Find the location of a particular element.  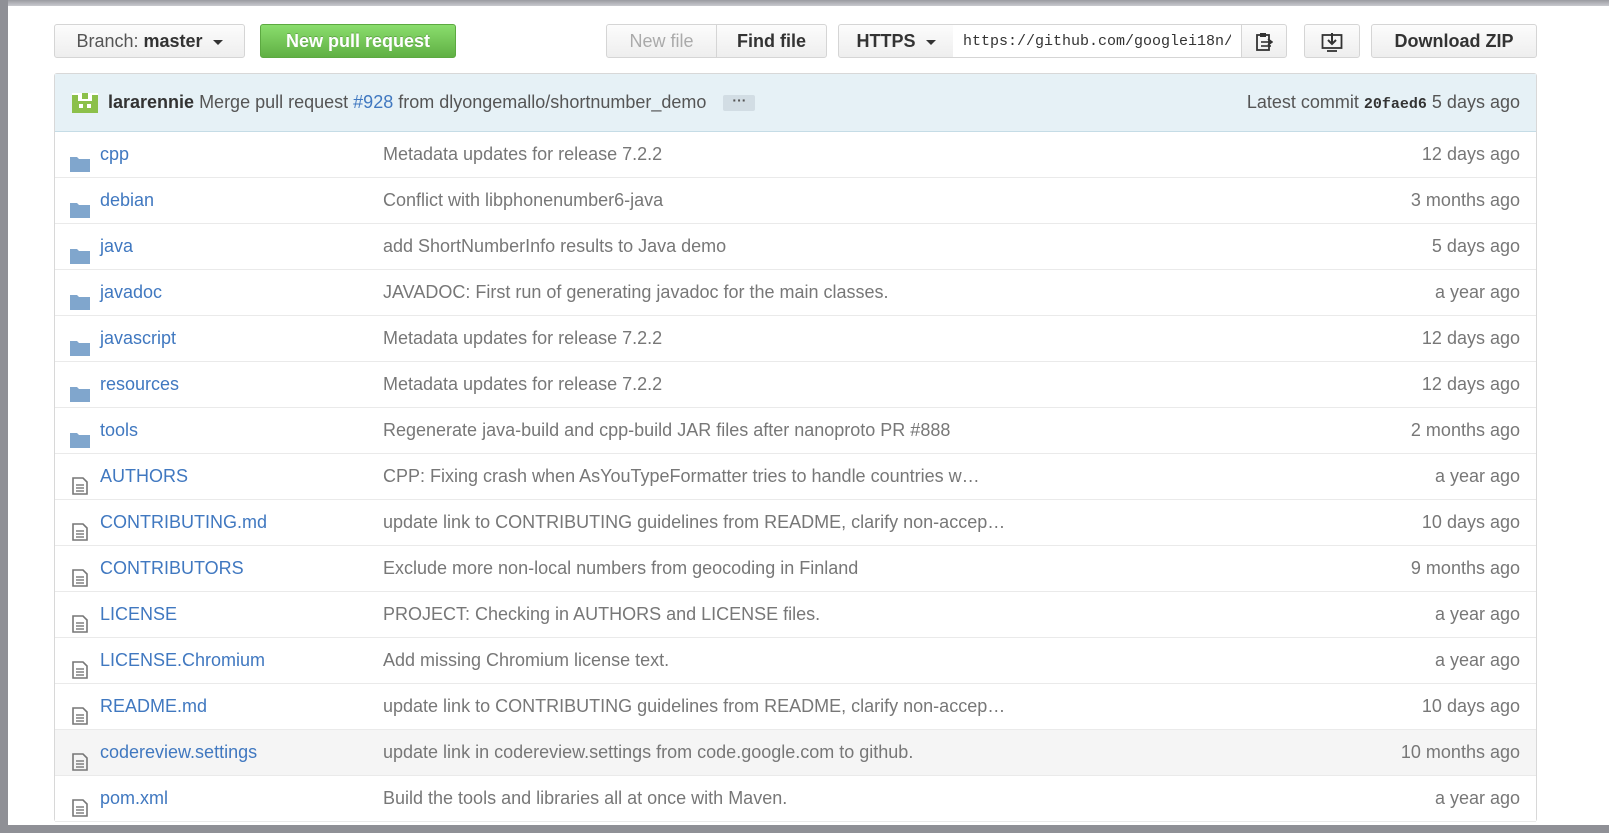

avatar is located at coordinates (85, 103).